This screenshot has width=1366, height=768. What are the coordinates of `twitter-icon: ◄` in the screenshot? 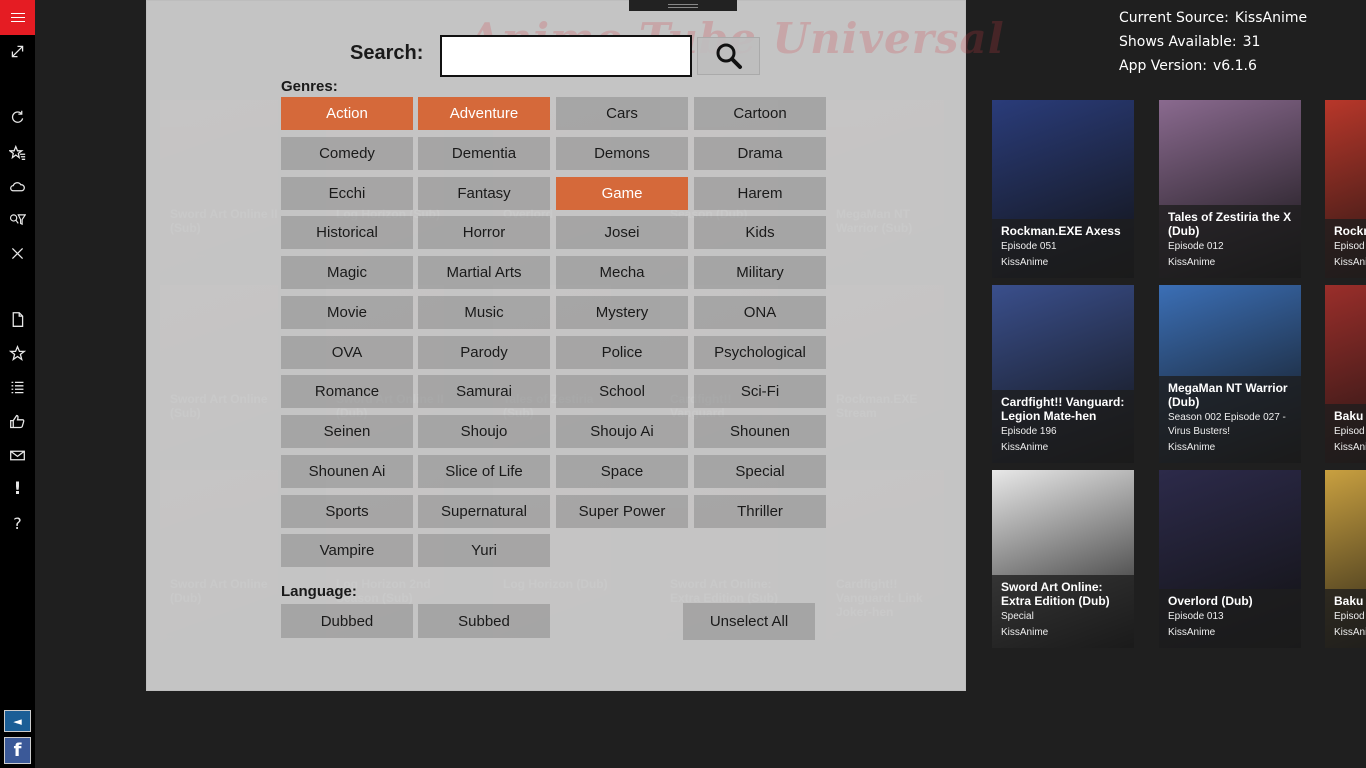 It's located at (17, 721).